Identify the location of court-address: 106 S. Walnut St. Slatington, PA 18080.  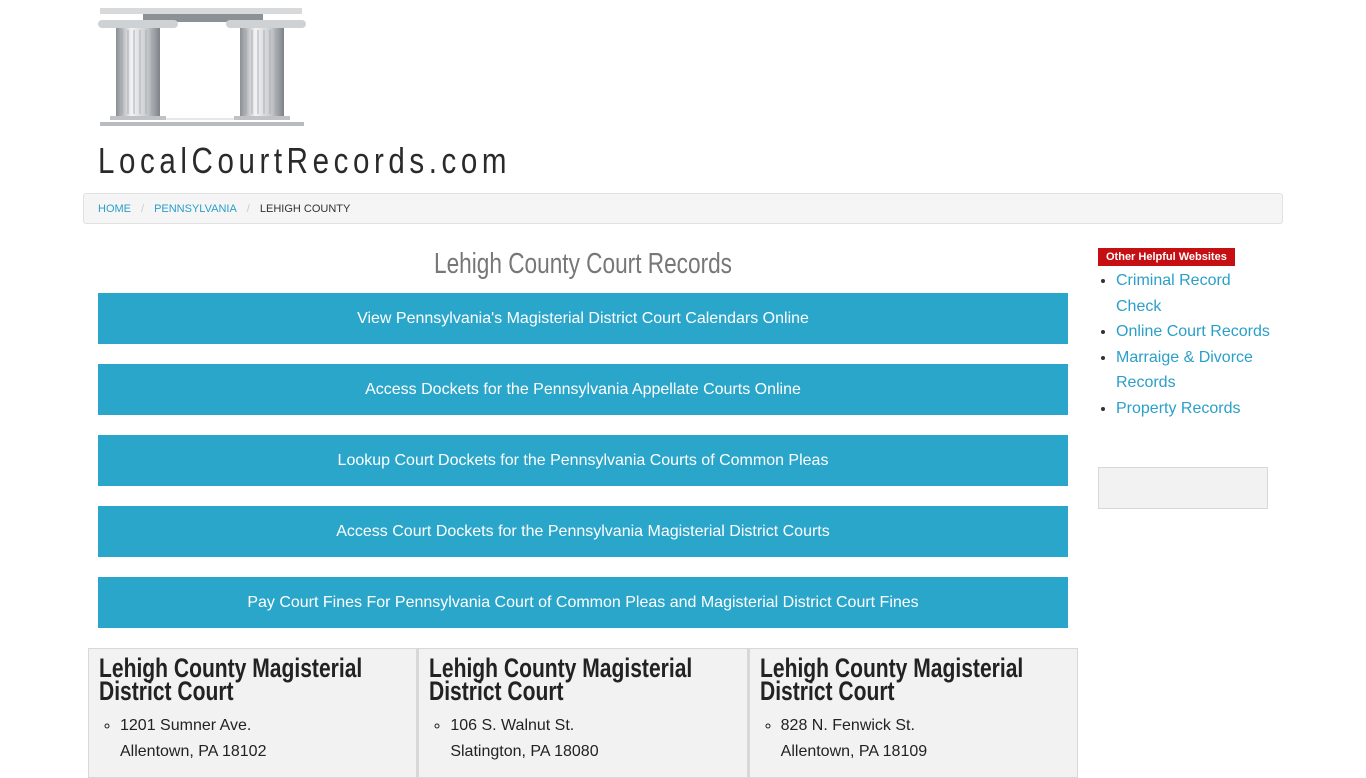
(582, 739).